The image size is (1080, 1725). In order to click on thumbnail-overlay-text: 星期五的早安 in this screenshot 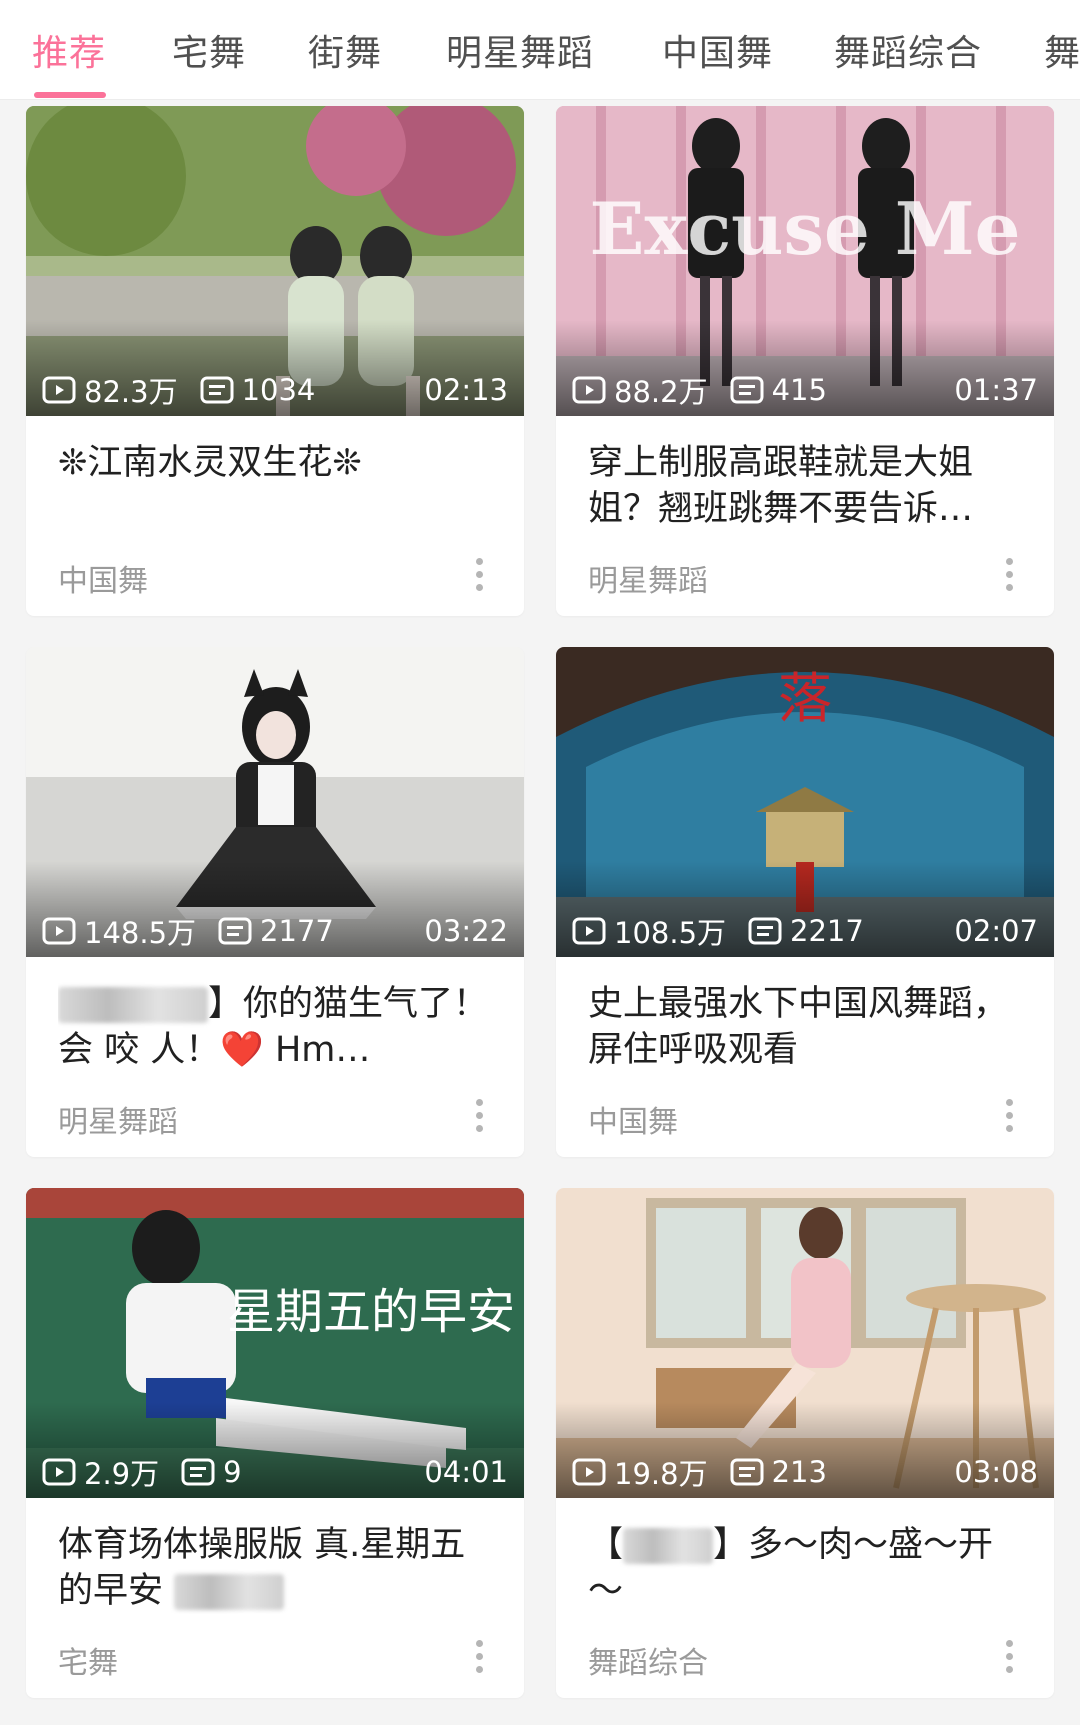, I will do `click(371, 1312)`.